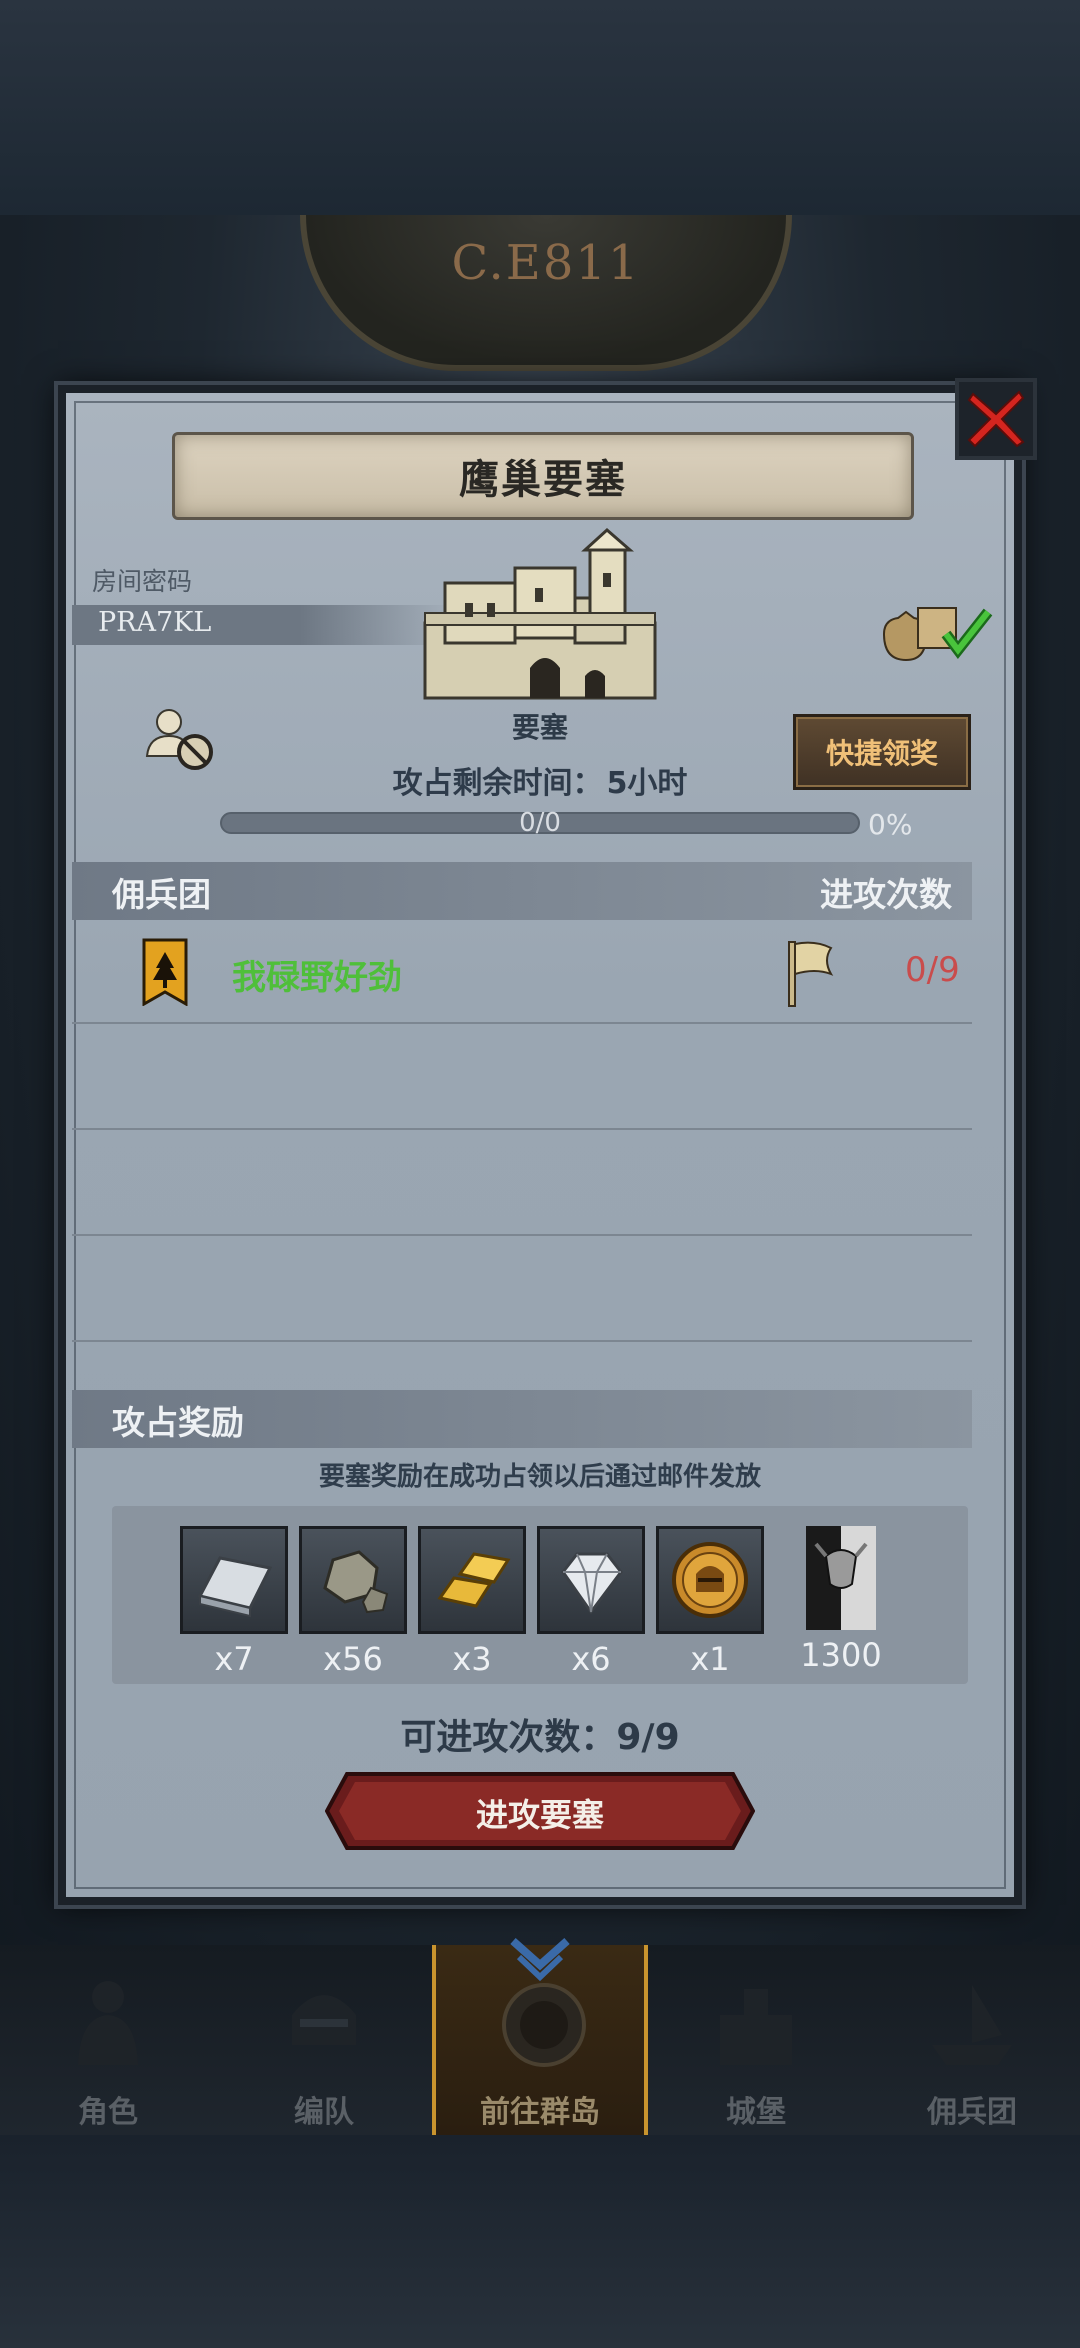 This screenshot has height=2348, width=1080. Describe the element at coordinates (108, 2112) in the screenshot. I see `nav-label: 角色` at that location.